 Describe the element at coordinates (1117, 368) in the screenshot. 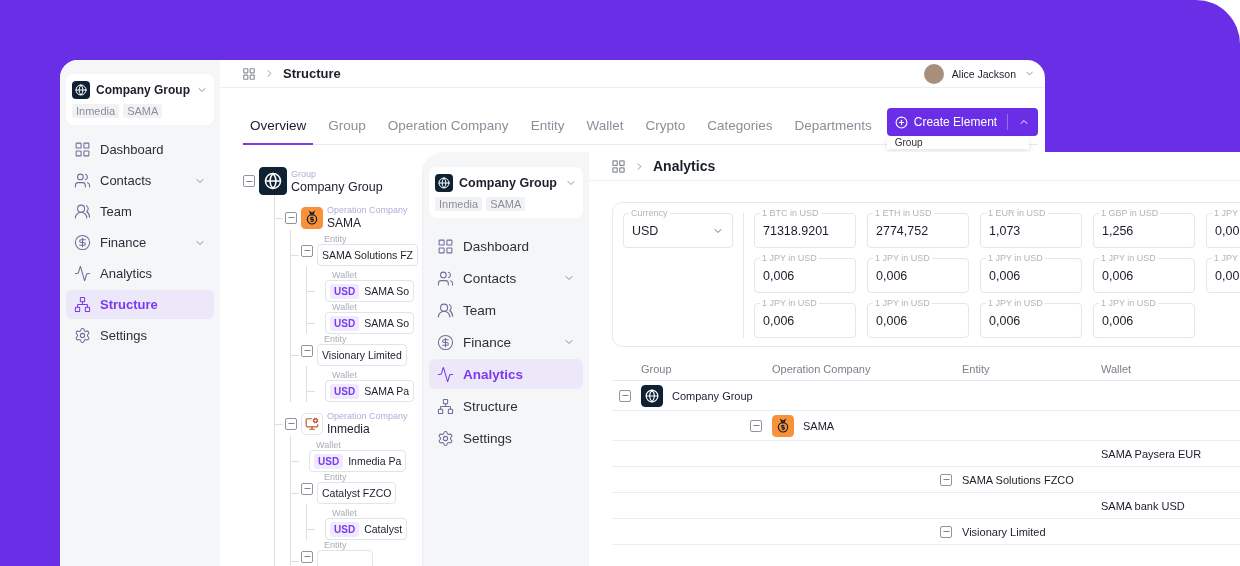

I see `column-header: Wallet` at that location.